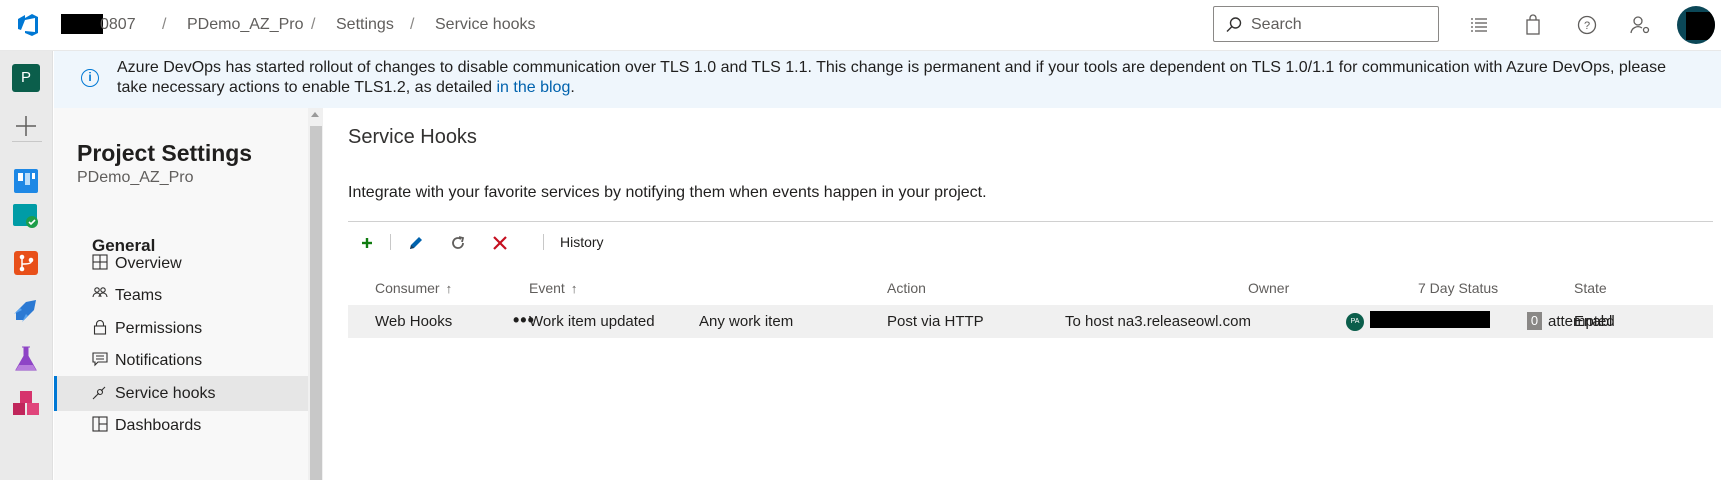 This screenshot has height=480, width=1721. I want to click on owner-name-redacted, so click(1430, 319).